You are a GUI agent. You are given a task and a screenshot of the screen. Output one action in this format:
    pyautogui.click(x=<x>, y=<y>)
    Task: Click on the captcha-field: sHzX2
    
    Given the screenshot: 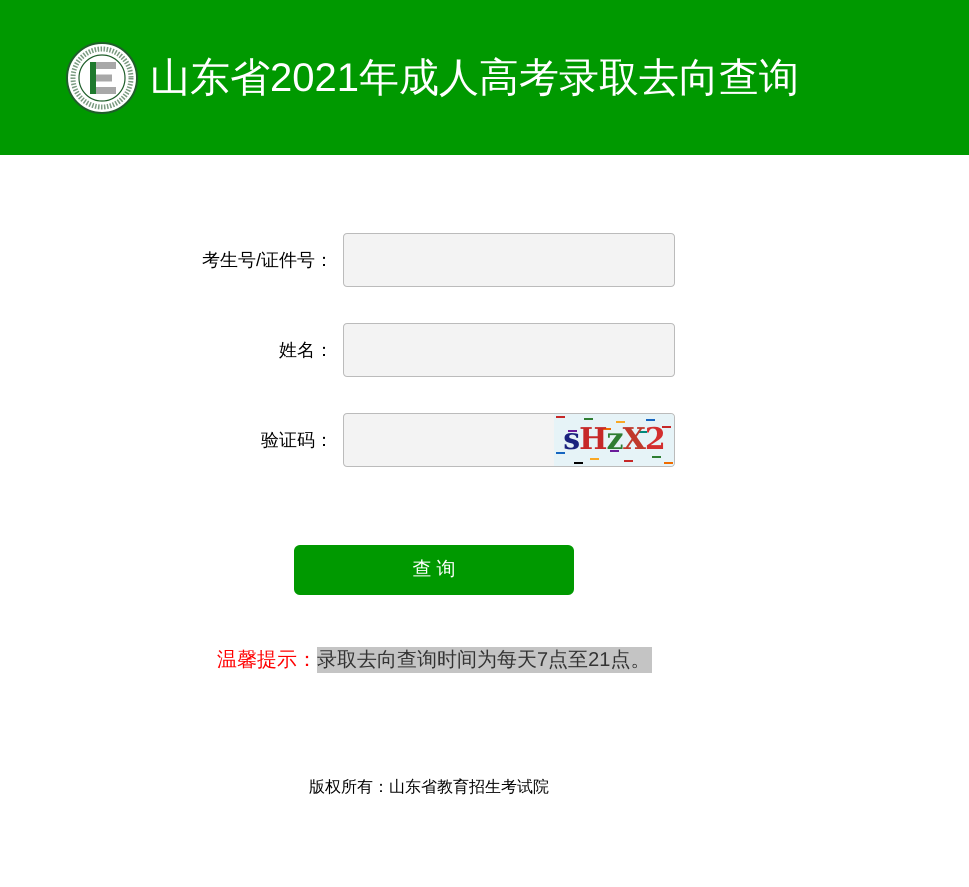 What is the action you would take?
    pyautogui.click(x=509, y=440)
    